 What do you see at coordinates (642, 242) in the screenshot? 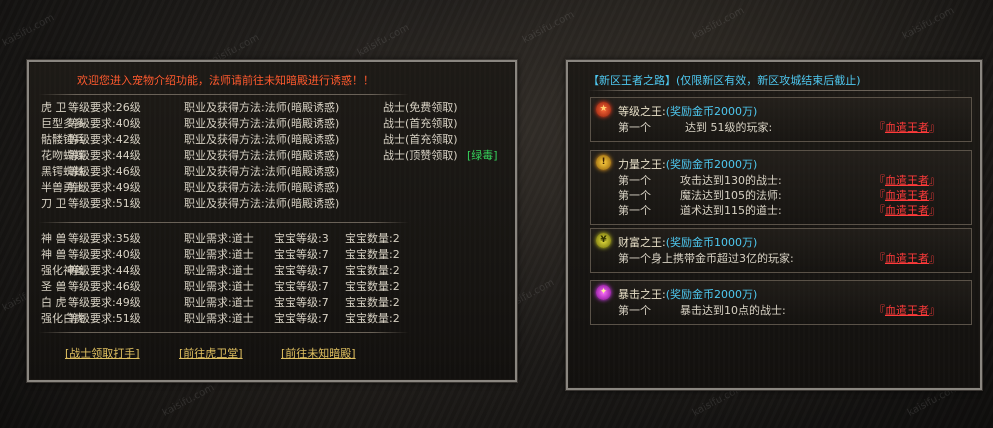
I see `king-title: 财富之王:` at bounding box center [642, 242].